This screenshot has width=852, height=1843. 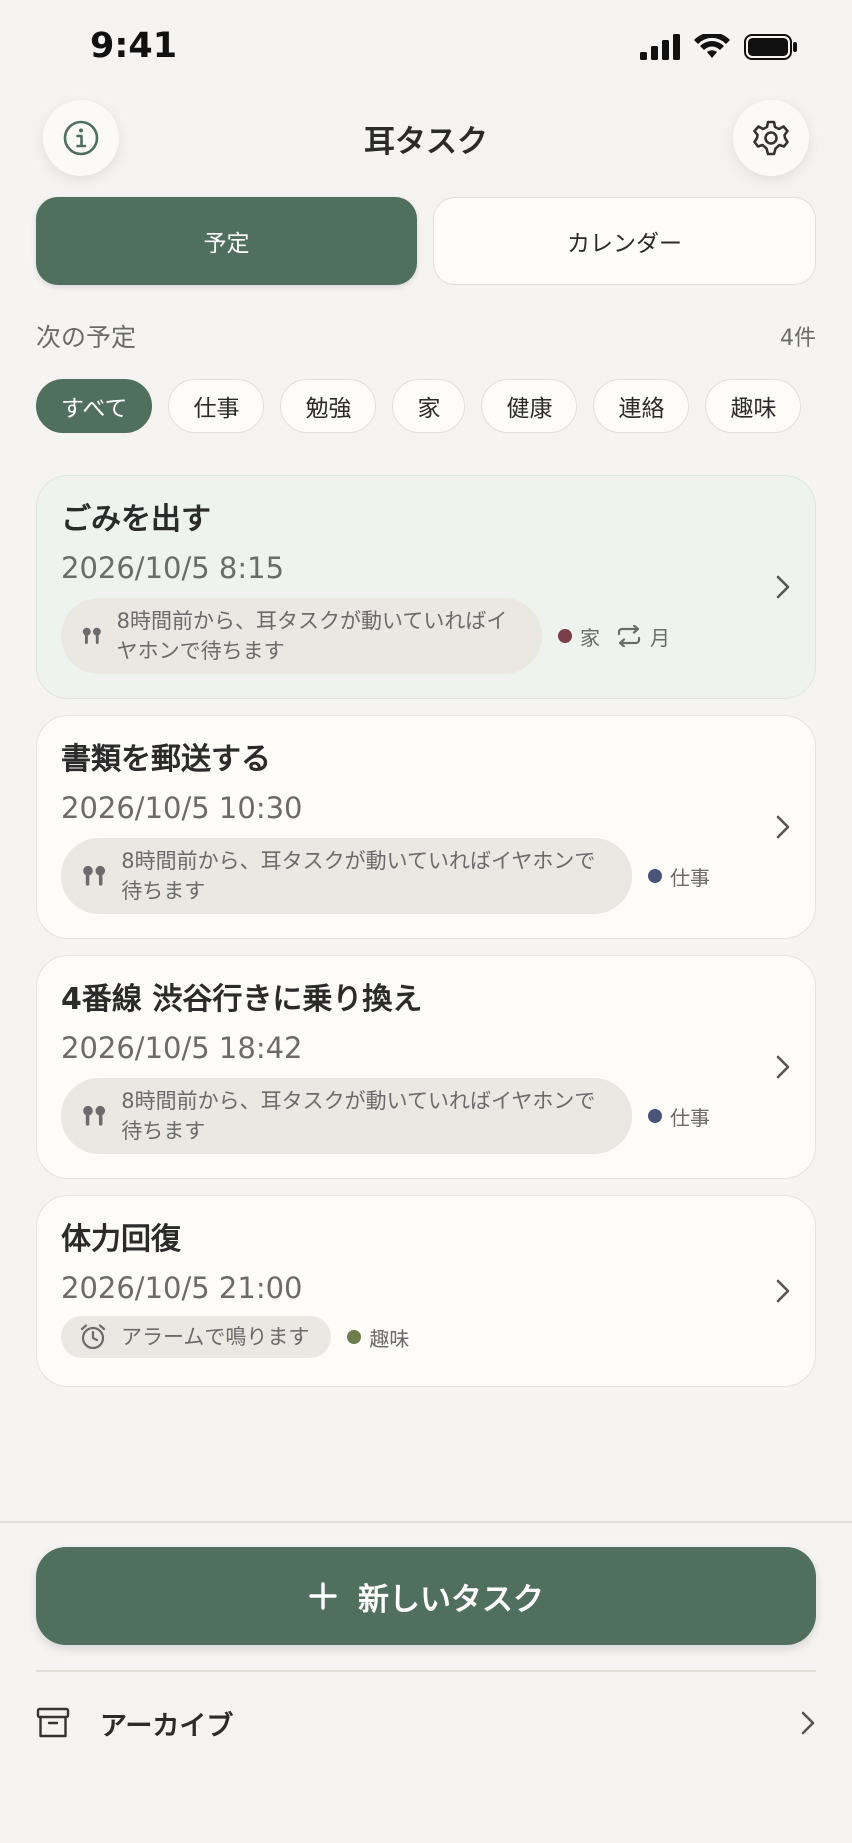 What do you see at coordinates (173, 568) in the screenshot?
I see `task-date: 2026/10/5 8:15` at bounding box center [173, 568].